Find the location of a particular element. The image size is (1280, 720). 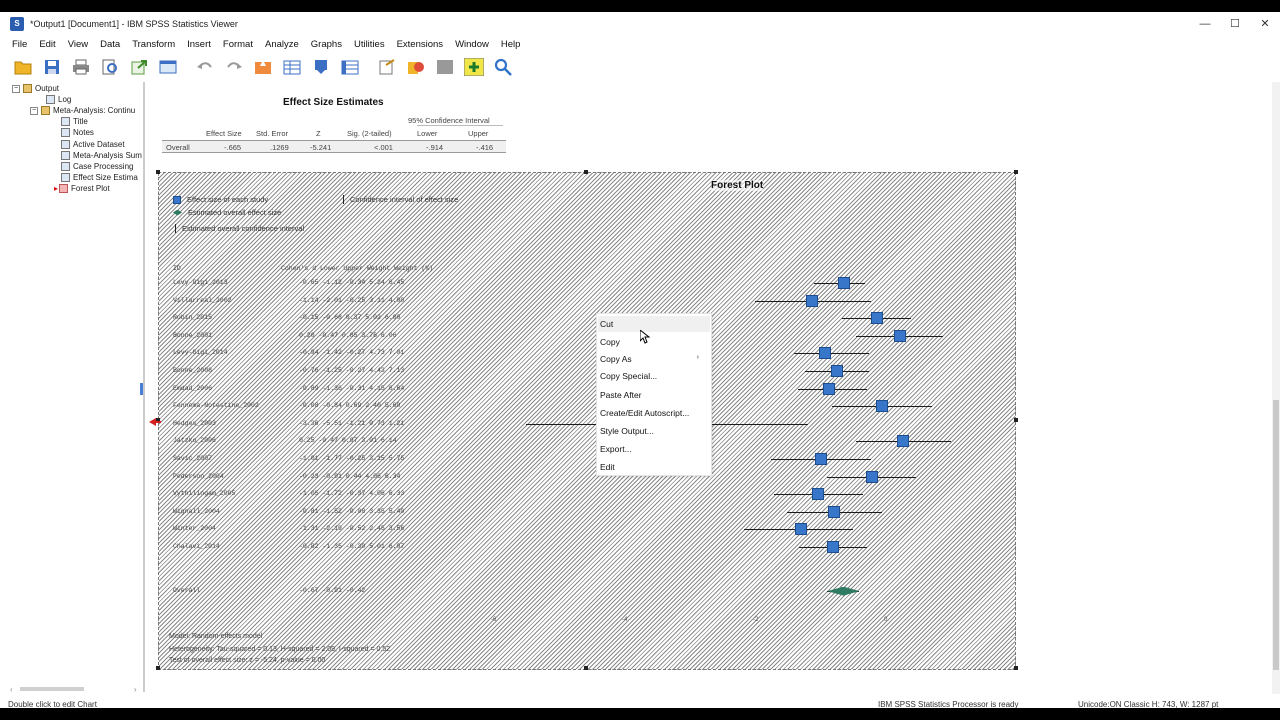

legend-square-icon is located at coordinates (177, 199).